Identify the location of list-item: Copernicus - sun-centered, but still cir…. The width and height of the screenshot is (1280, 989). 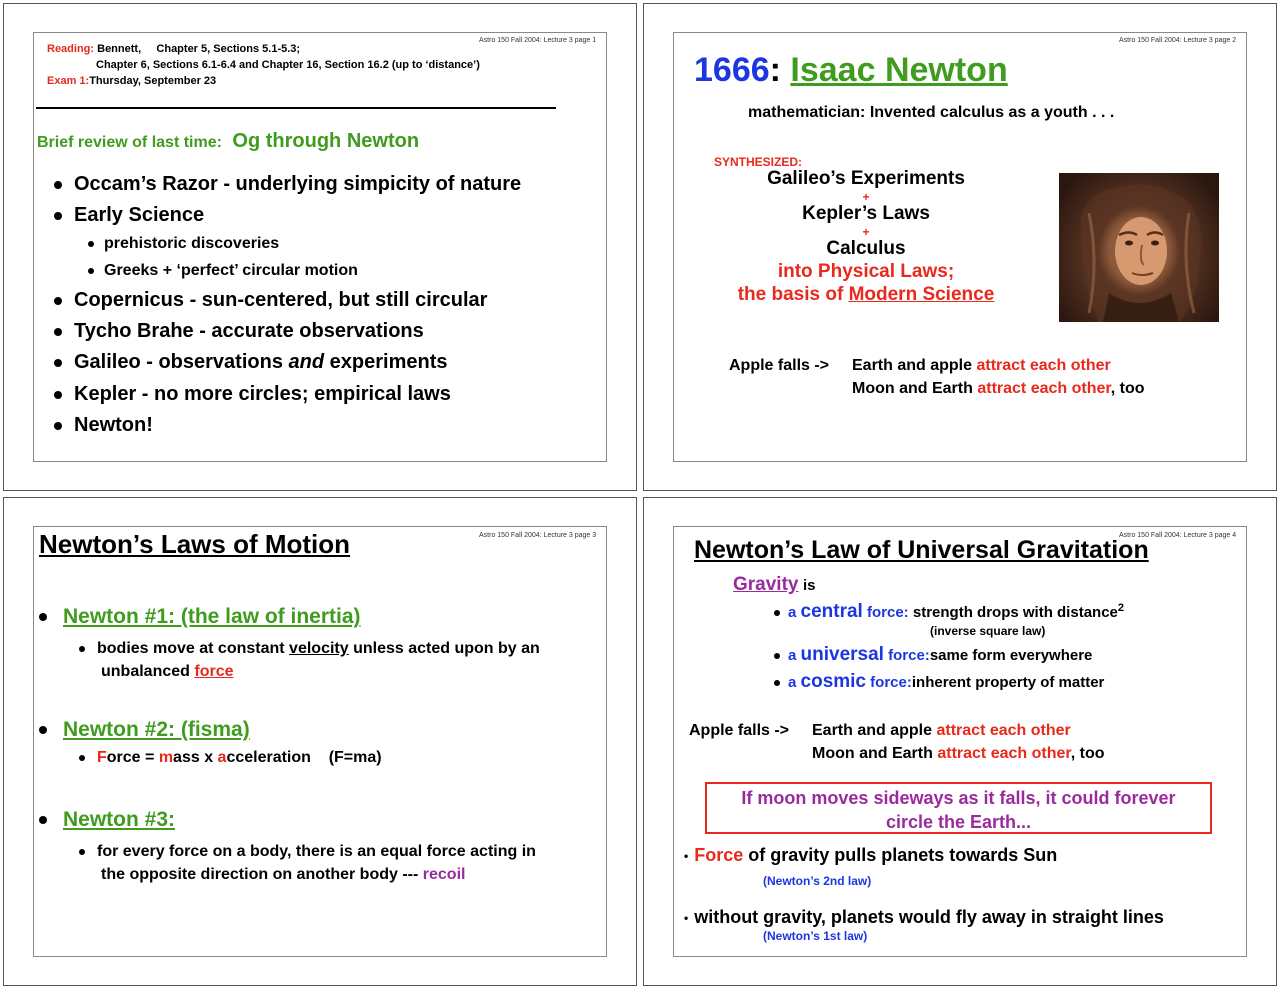
(270, 300).